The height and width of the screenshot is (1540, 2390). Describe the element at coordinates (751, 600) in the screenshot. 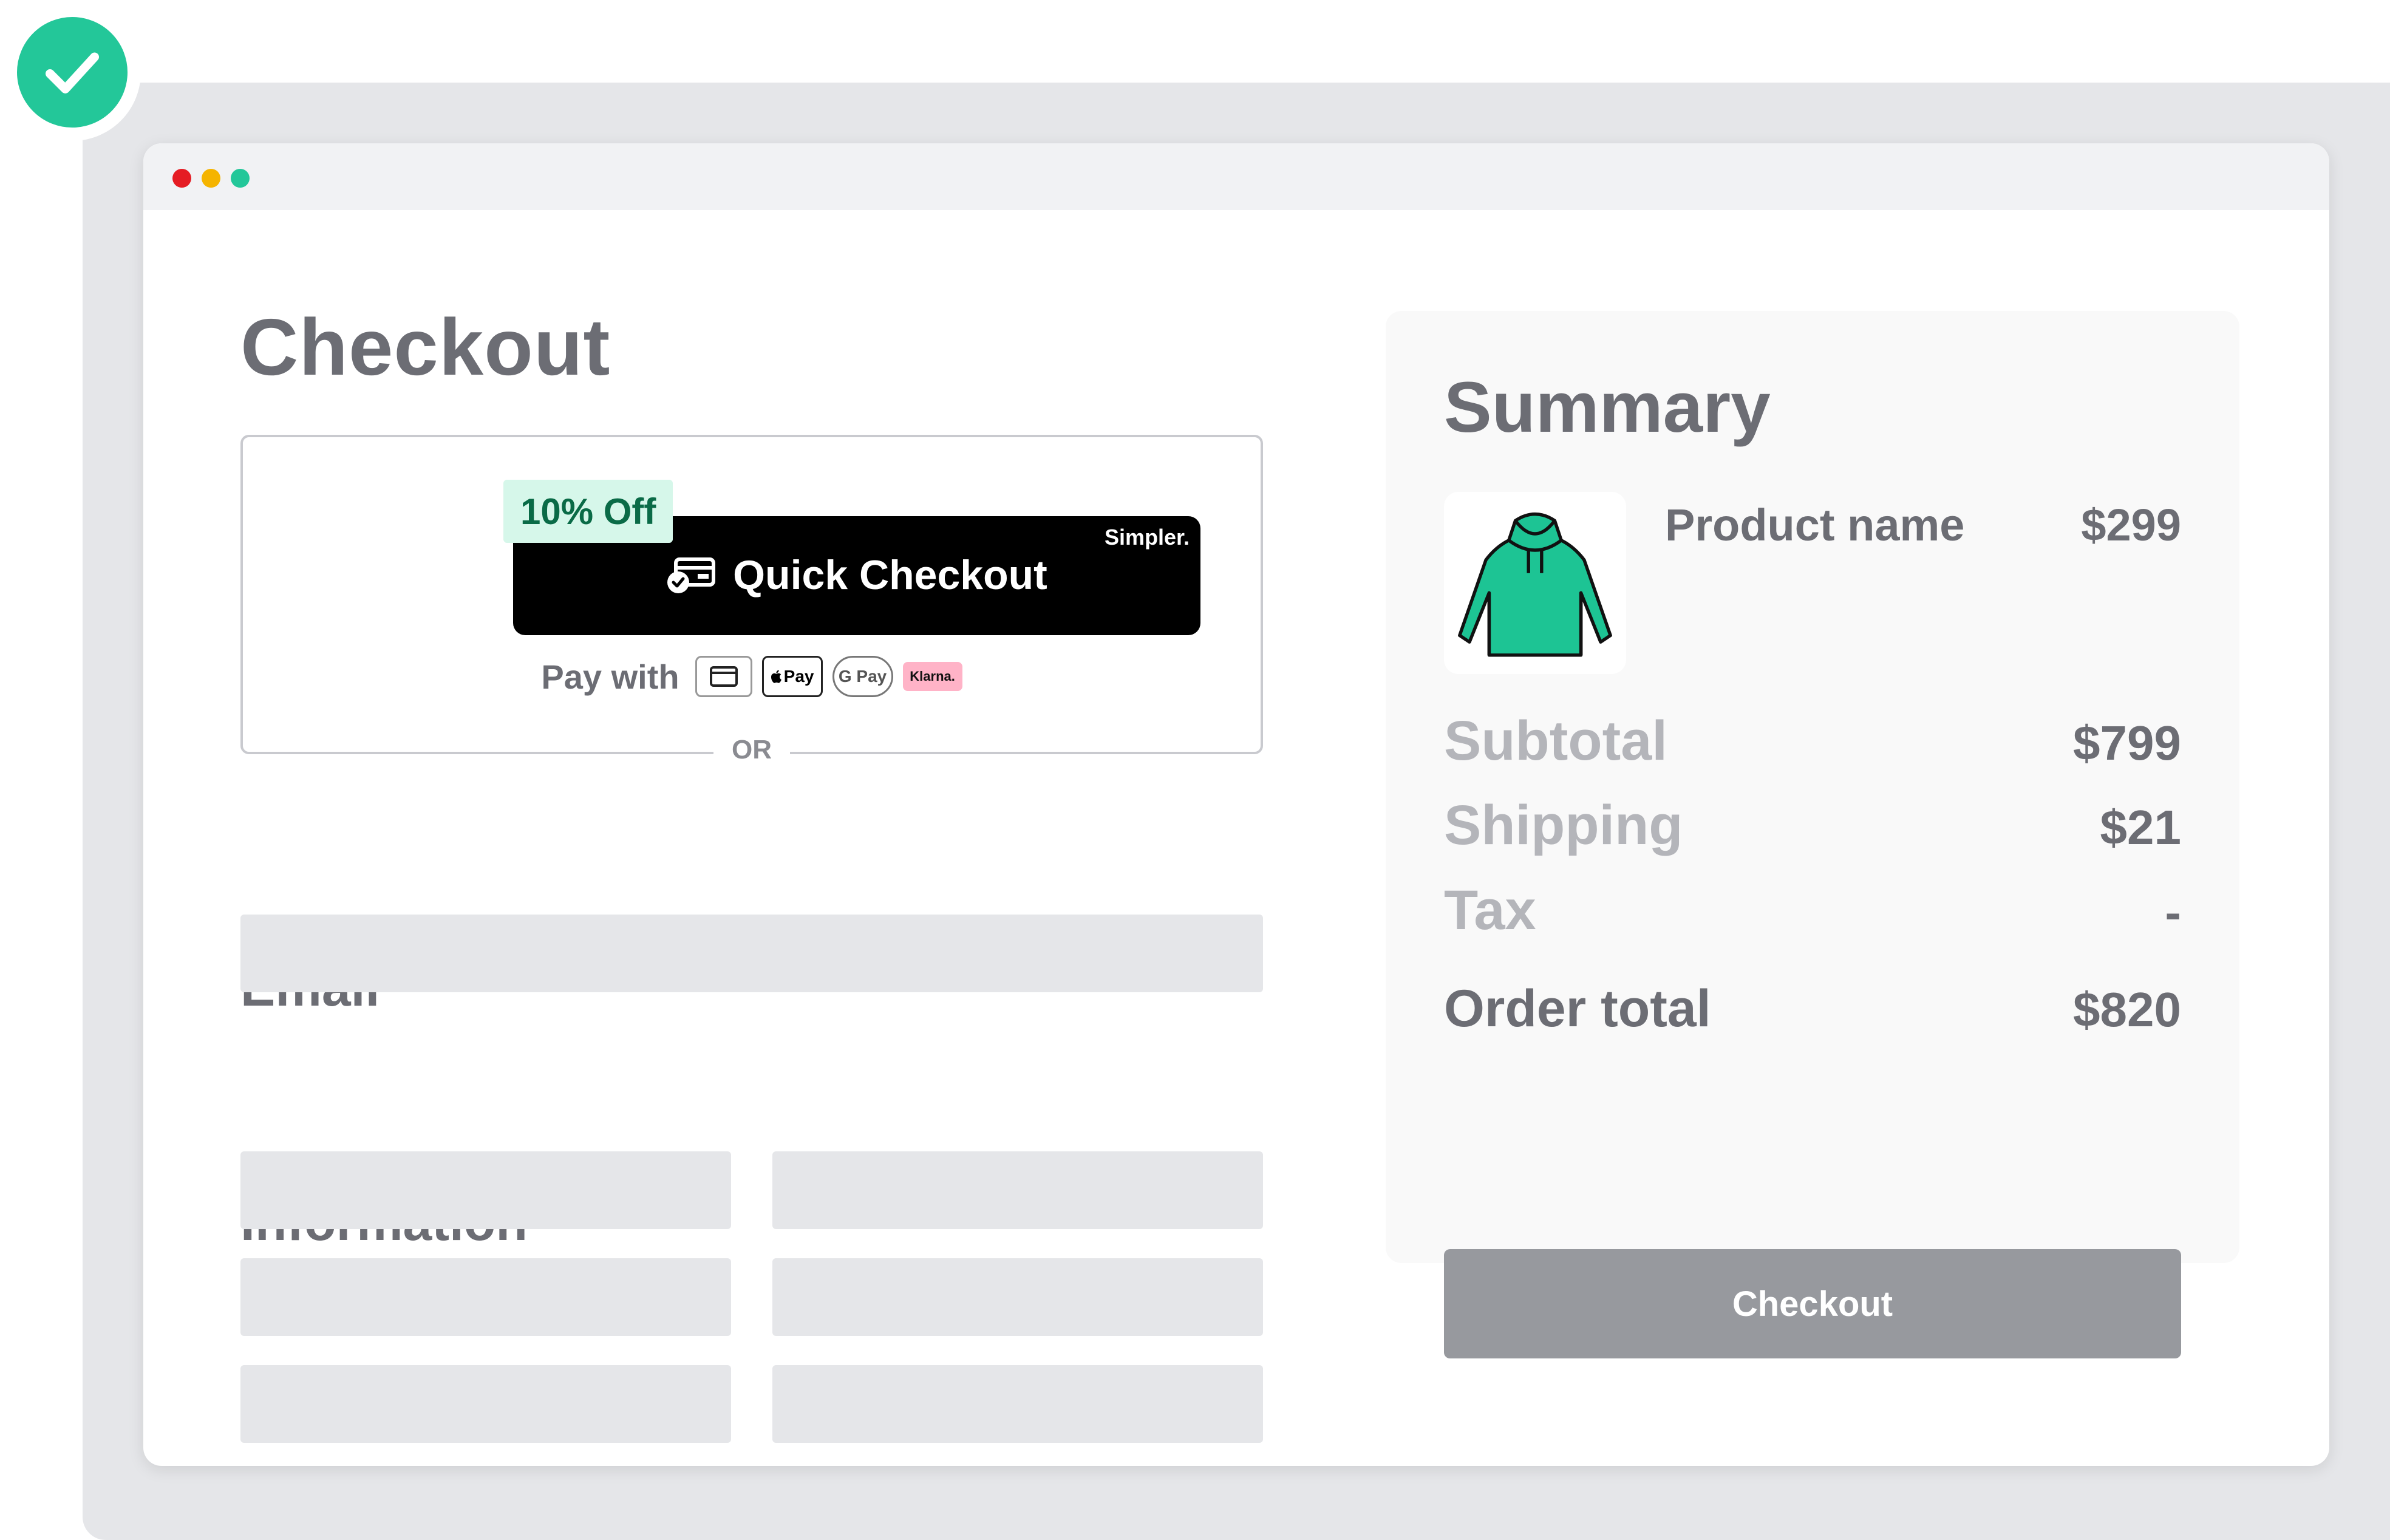

I see `quick-checkout-panel: Simpler. Quick Checkout 10% Off Pay with` at that location.